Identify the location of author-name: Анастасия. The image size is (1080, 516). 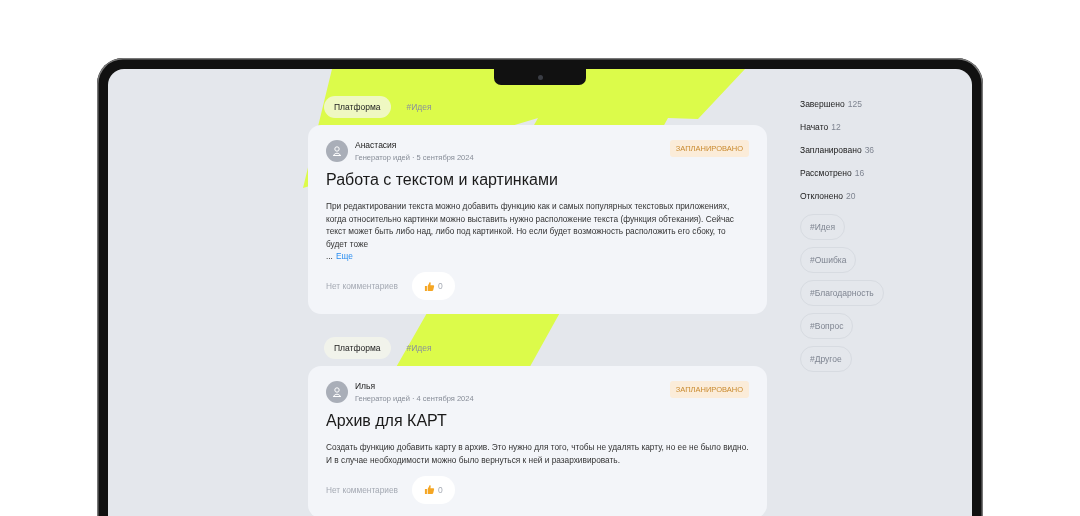
(376, 145).